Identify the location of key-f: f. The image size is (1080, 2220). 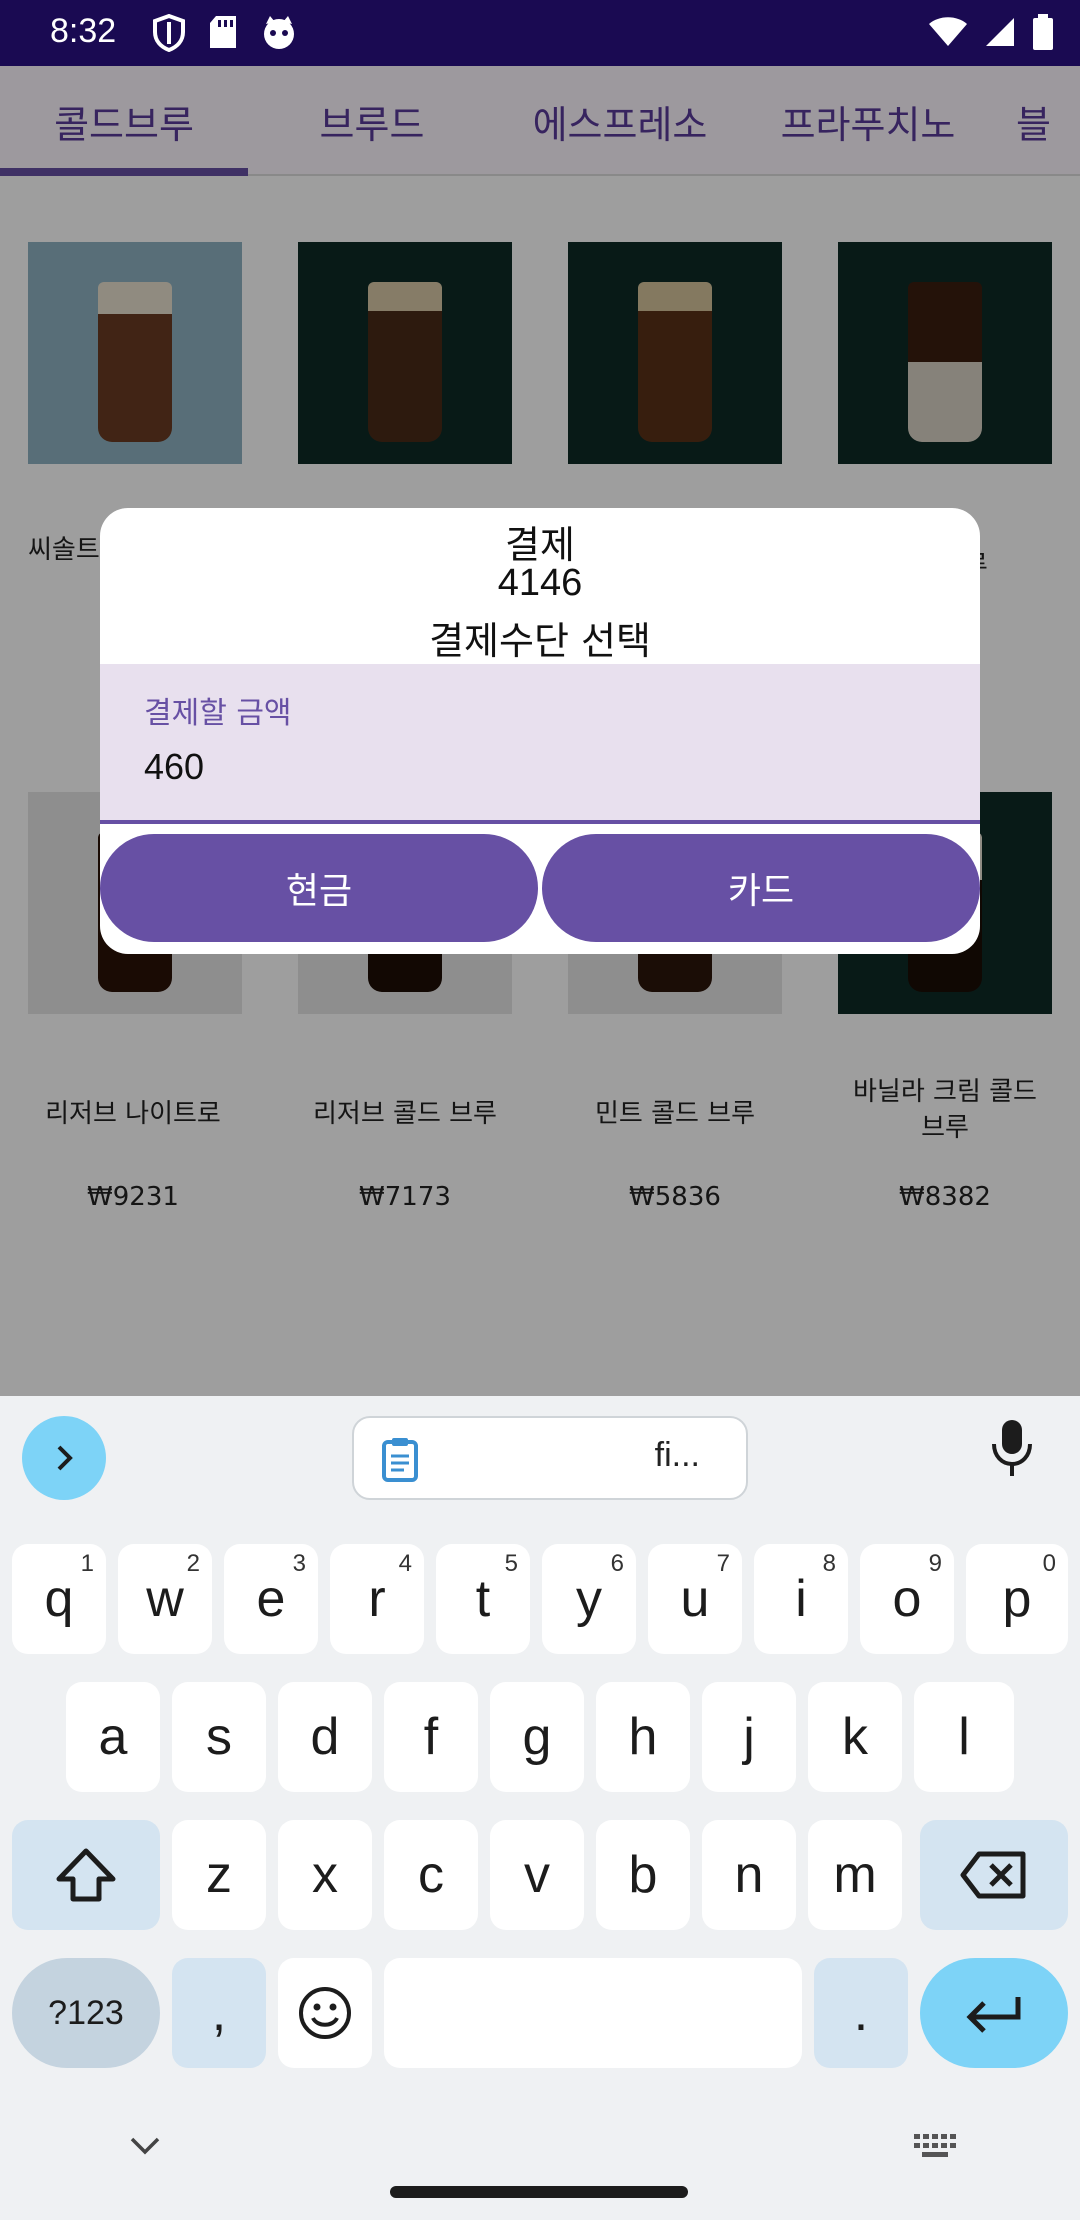
(431, 1737).